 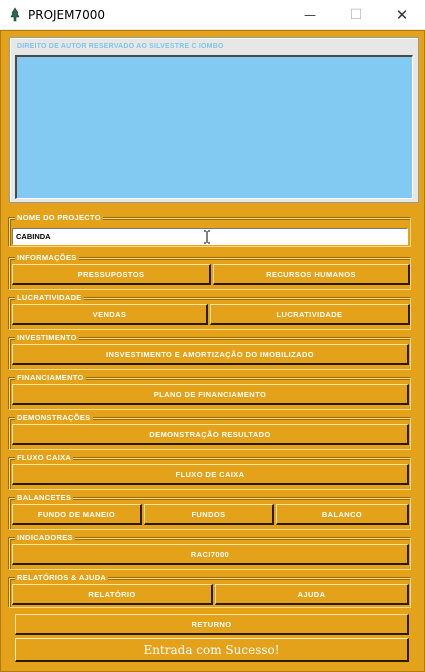 I want to click on lucratividade-button: LUCRATIVIDADE, so click(x=310, y=314).